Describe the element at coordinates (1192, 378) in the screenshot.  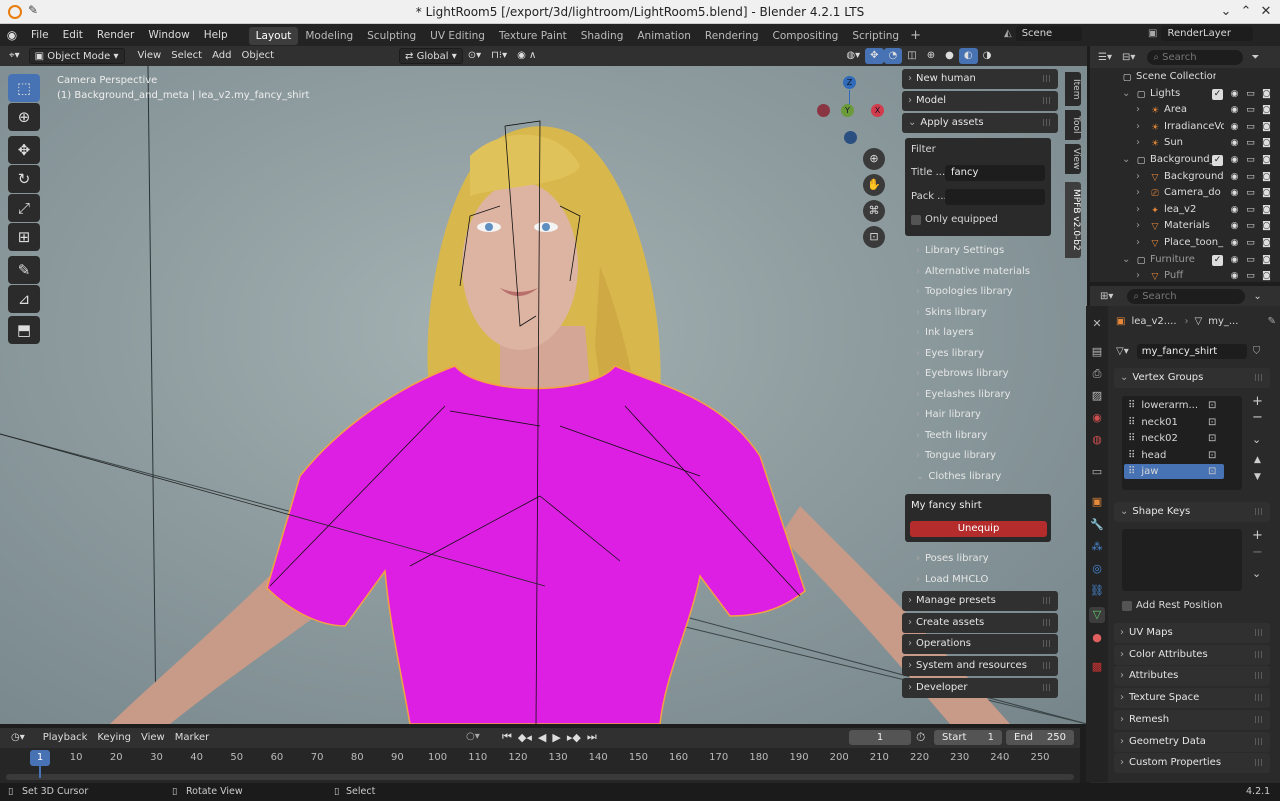
I see `vertex-groups-header: ⌄ Vertex Groups` at that location.